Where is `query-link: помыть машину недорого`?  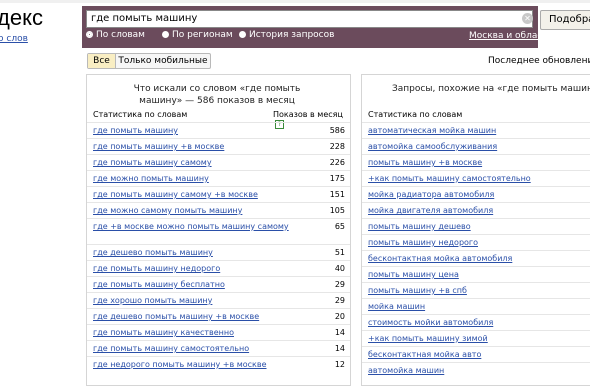
query-link: помыть машину недорого is located at coordinates (423, 242).